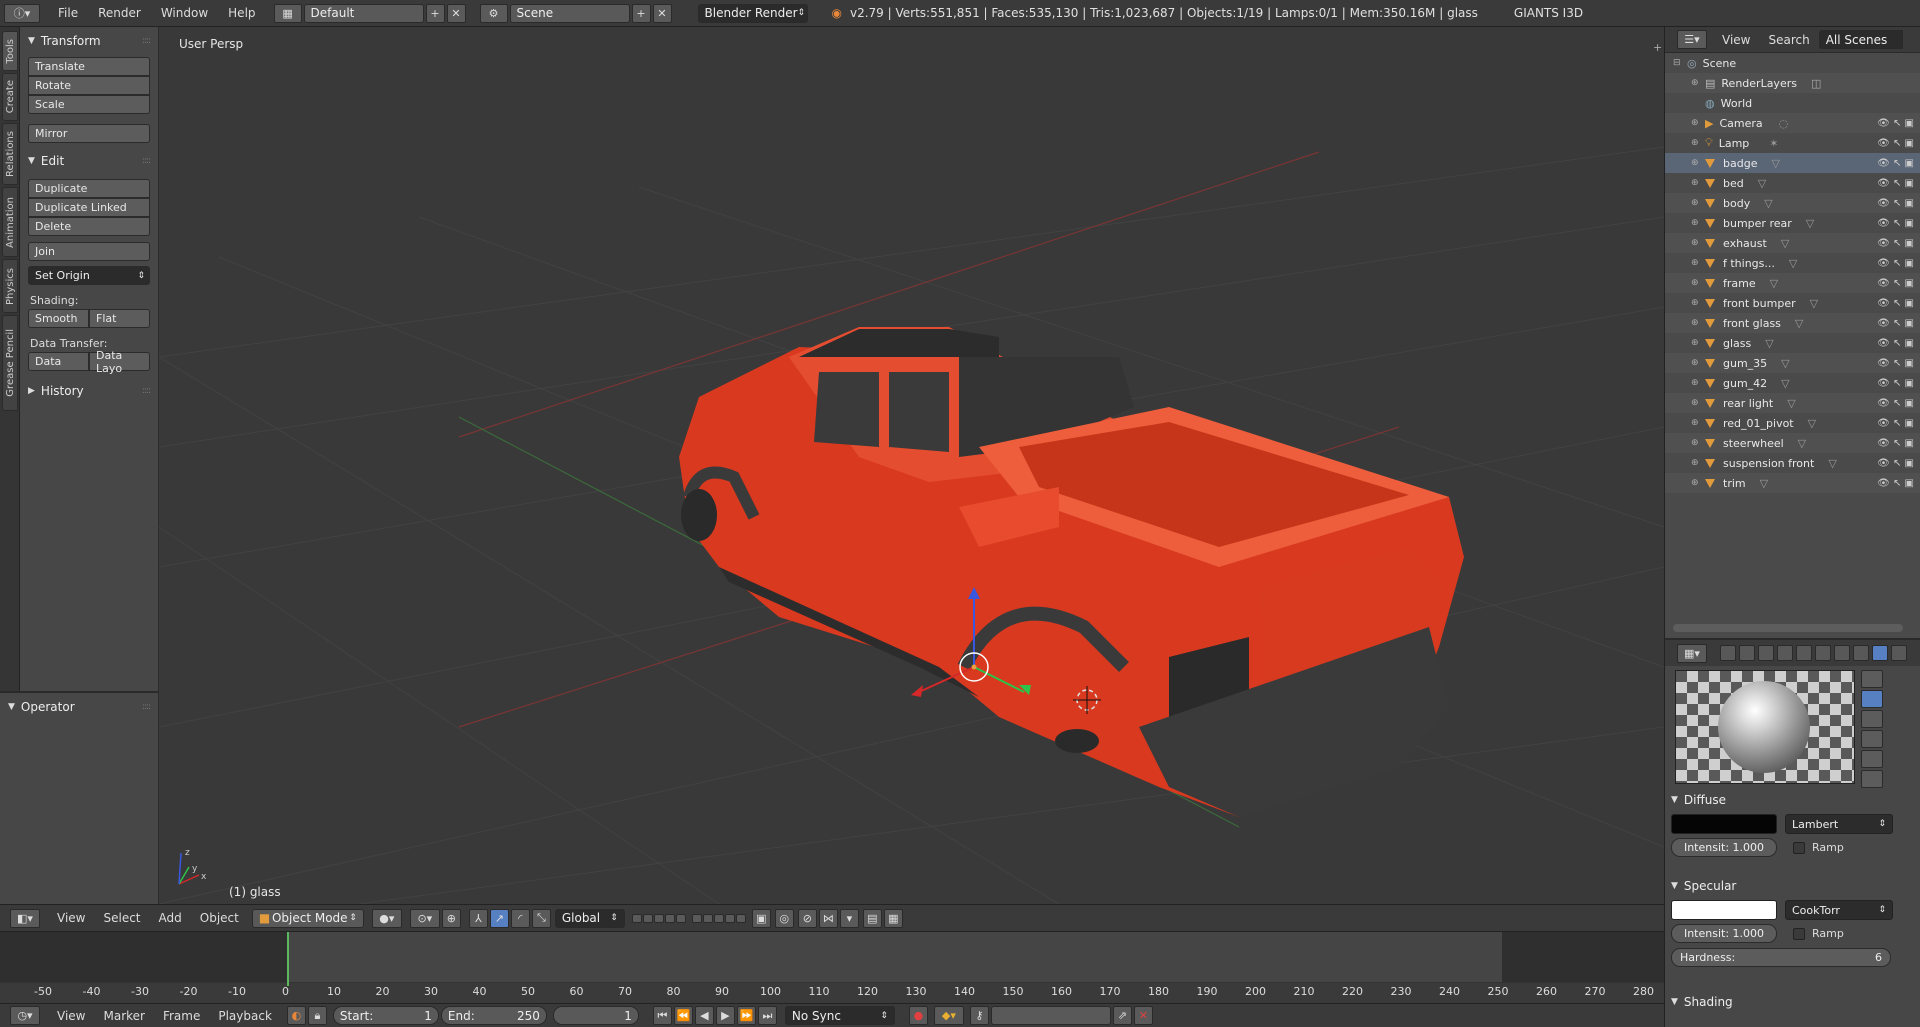  Describe the element at coordinates (662, 13) in the screenshot. I see `remove-scene-icon: ✕` at that location.